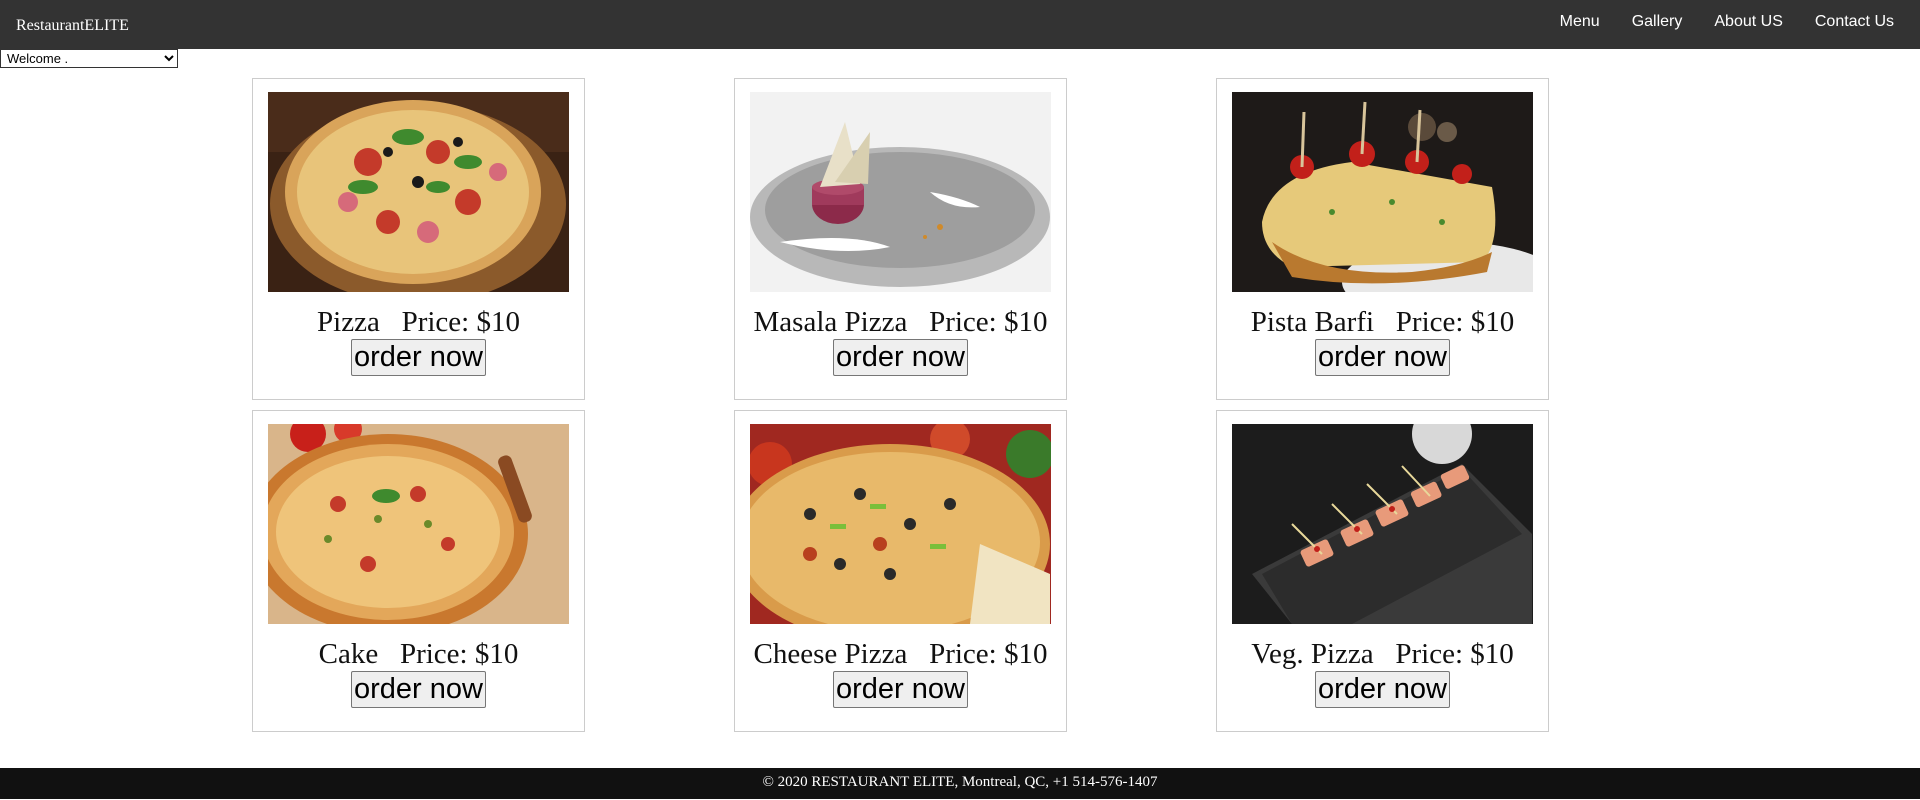  What do you see at coordinates (1657, 24) in the screenshot?
I see `nav-link-gallery: Gallery` at bounding box center [1657, 24].